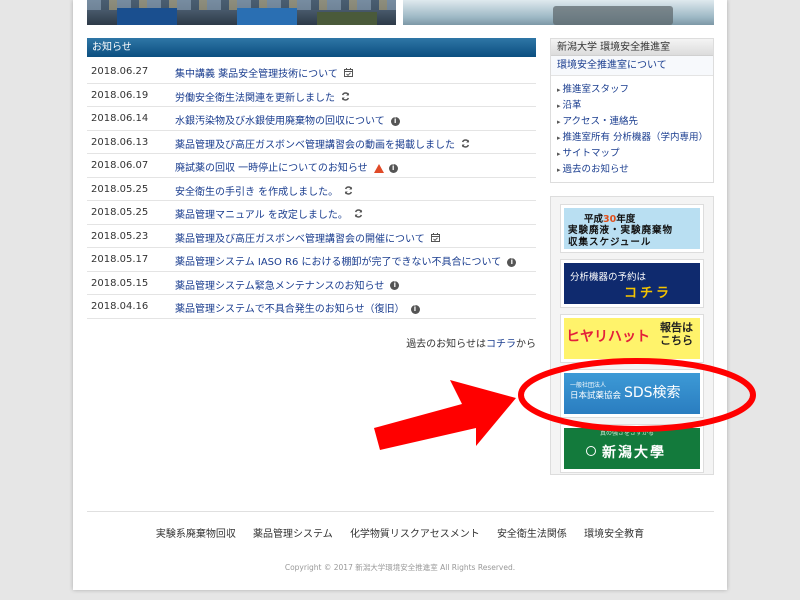 The width and height of the screenshot is (800, 600). I want to click on sidebar-item-history: ▸ 沿革, so click(635, 106).